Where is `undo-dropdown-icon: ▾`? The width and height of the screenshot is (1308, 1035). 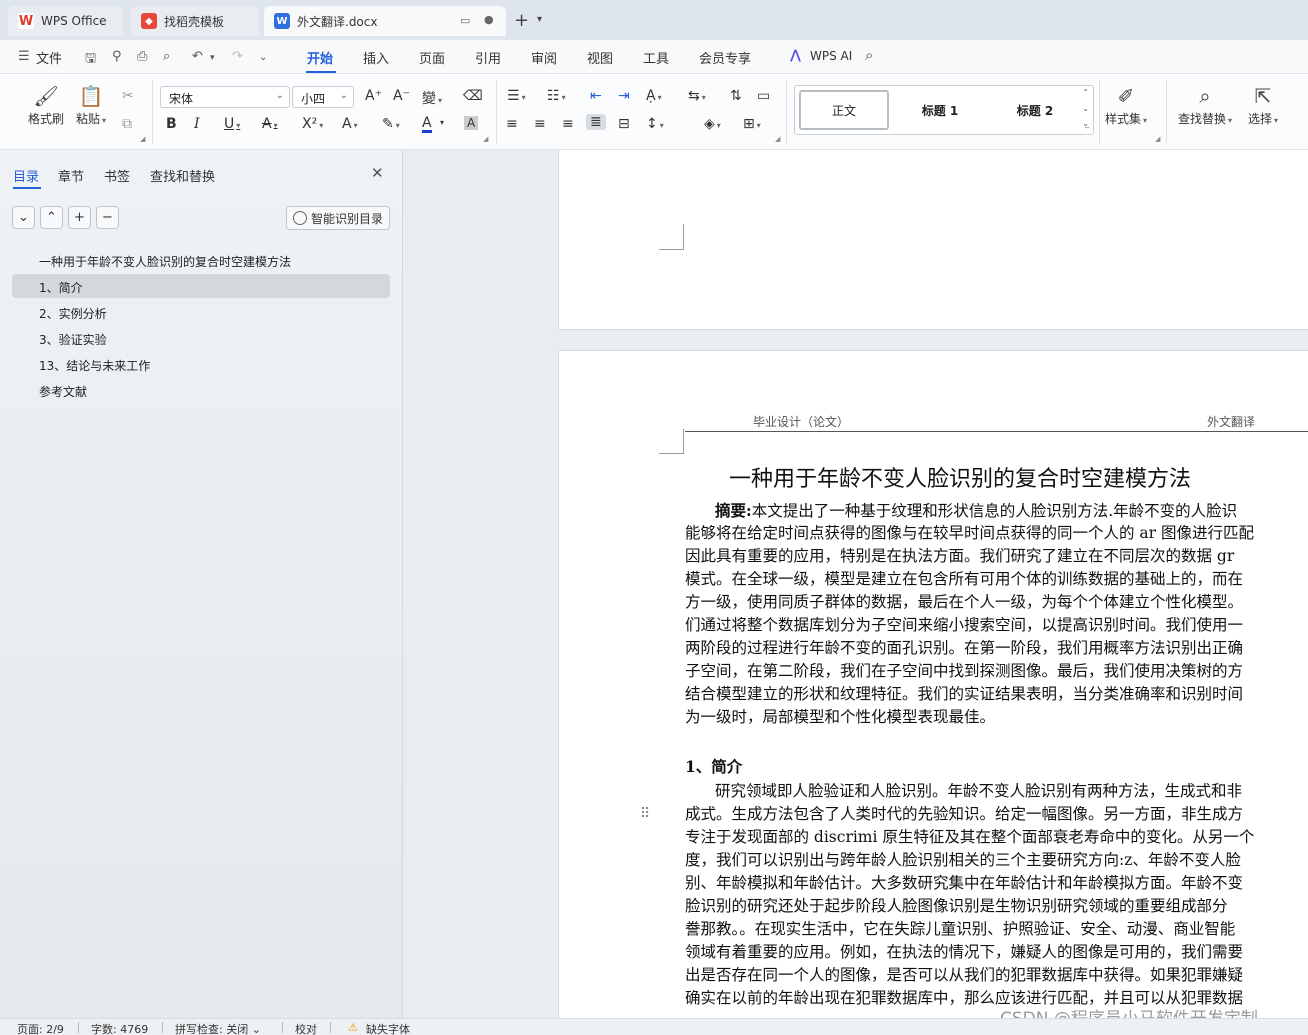
undo-dropdown-icon: ▾ is located at coordinates (212, 58).